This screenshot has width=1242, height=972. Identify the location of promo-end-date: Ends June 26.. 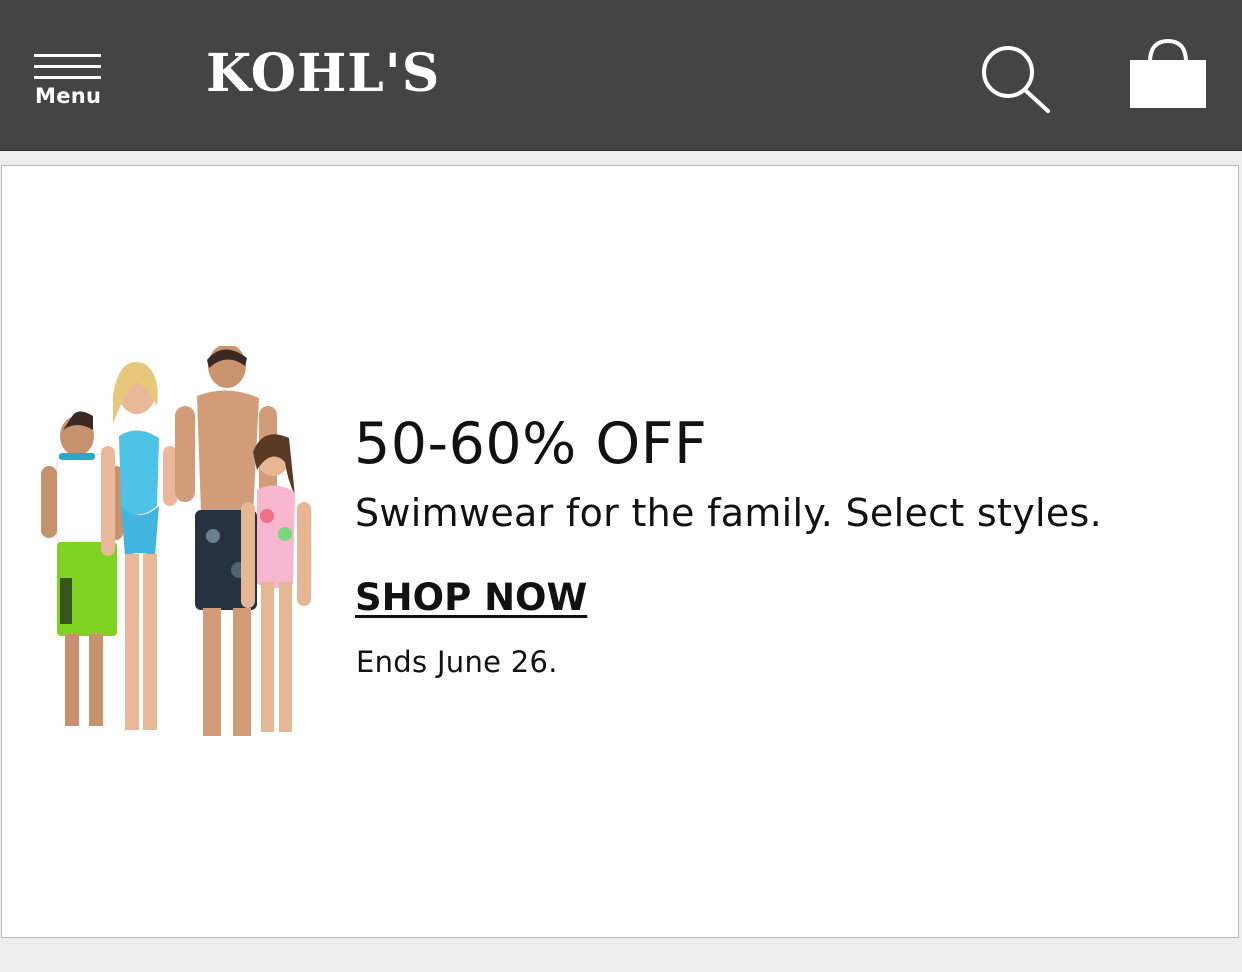
(457, 662).